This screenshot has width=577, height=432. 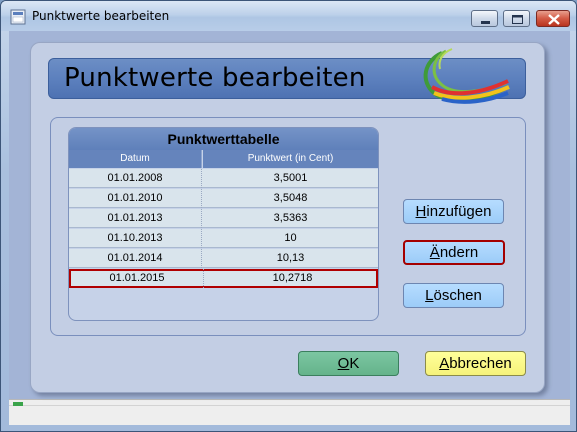 What do you see at coordinates (135, 198) in the screenshot?
I see `cell-date: 01.01.2010` at bounding box center [135, 198].